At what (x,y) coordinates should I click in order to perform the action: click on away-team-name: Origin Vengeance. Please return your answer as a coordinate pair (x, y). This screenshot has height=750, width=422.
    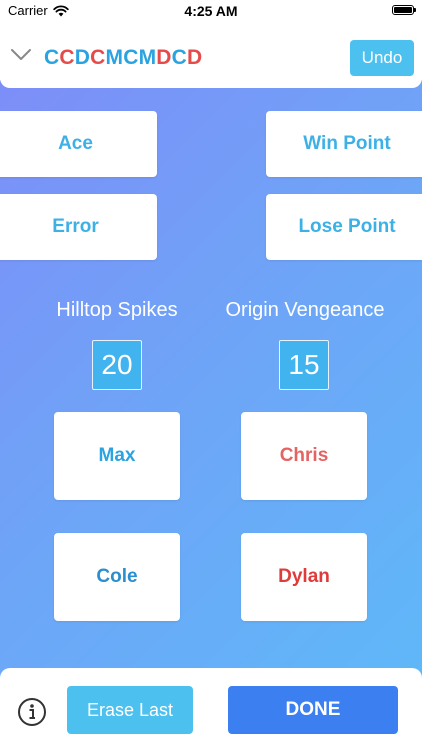
    Looking at the image, I should click on (305, 310).